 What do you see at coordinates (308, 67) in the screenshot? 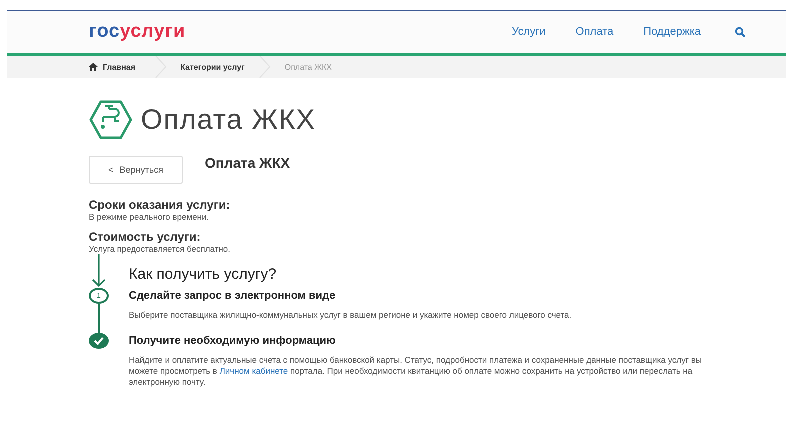
I see `breadcrumb-current-page: Оплата ЖКХ` at bounding box center [308, 67].